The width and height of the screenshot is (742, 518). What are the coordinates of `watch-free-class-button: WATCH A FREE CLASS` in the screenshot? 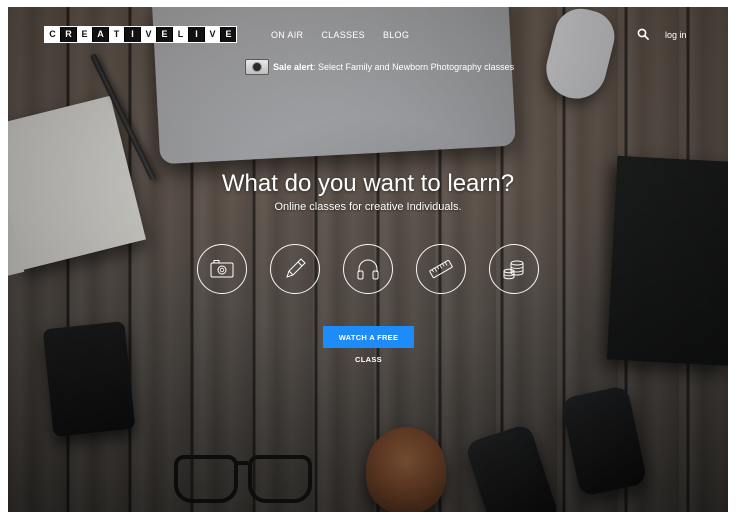 It's located at (368, 345).